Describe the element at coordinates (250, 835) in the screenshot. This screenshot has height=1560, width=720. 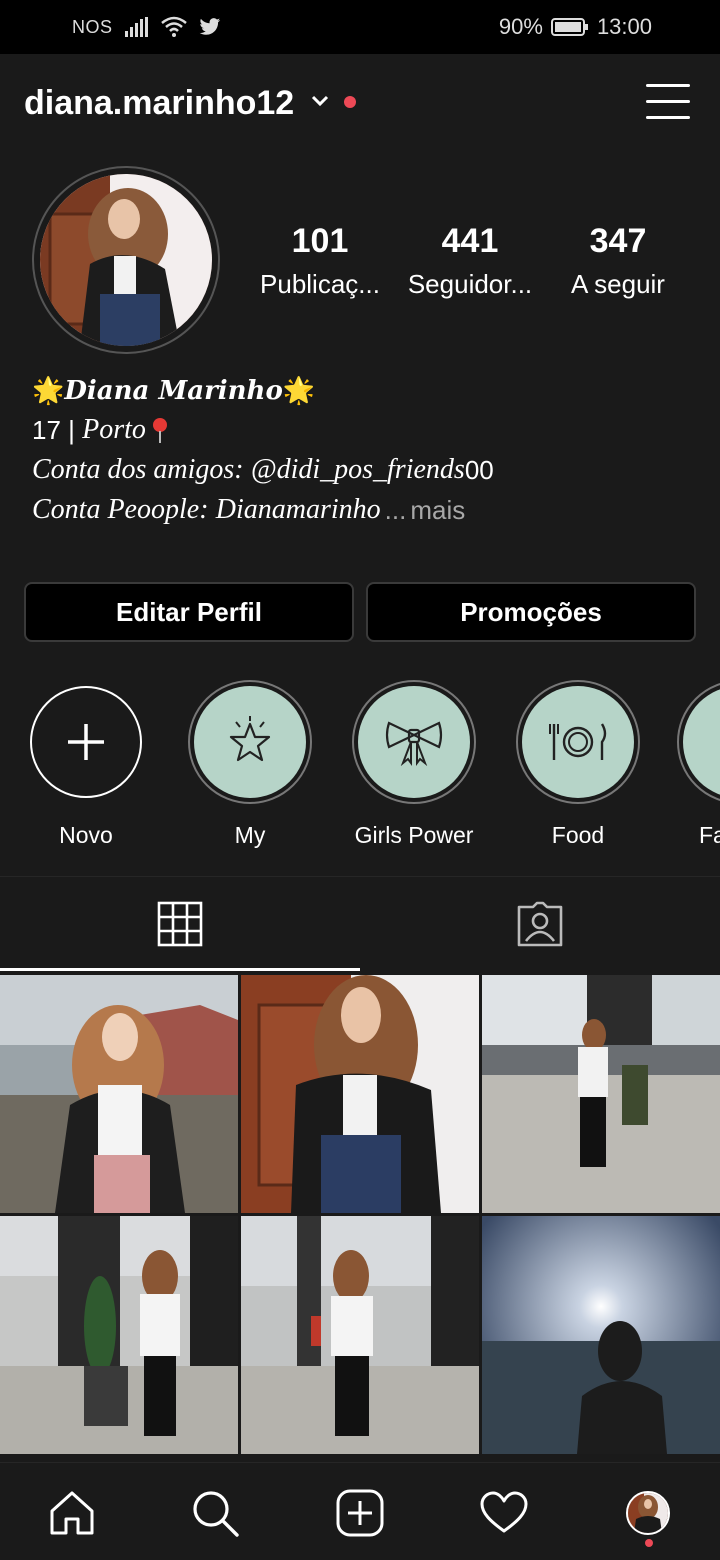
I see `highlight-label: My` at that location.